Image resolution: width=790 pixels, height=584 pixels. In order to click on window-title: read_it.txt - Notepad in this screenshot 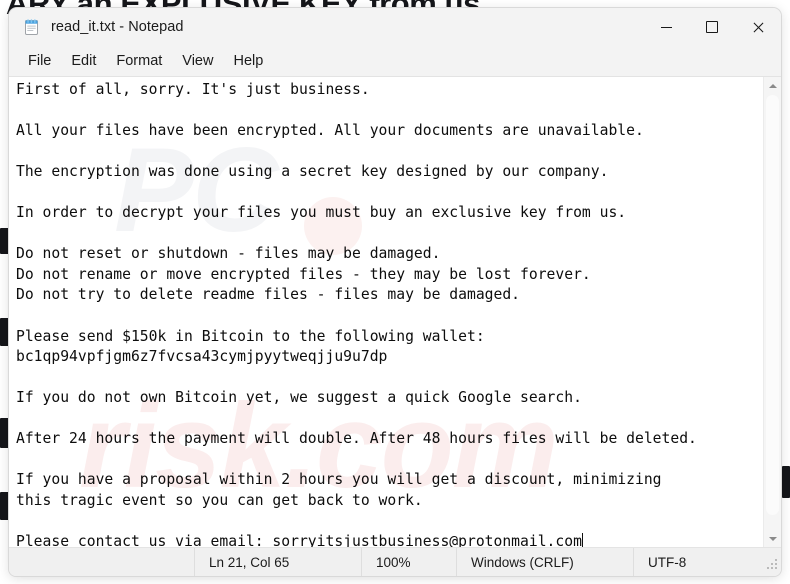, I will do `click(117, 27)`.